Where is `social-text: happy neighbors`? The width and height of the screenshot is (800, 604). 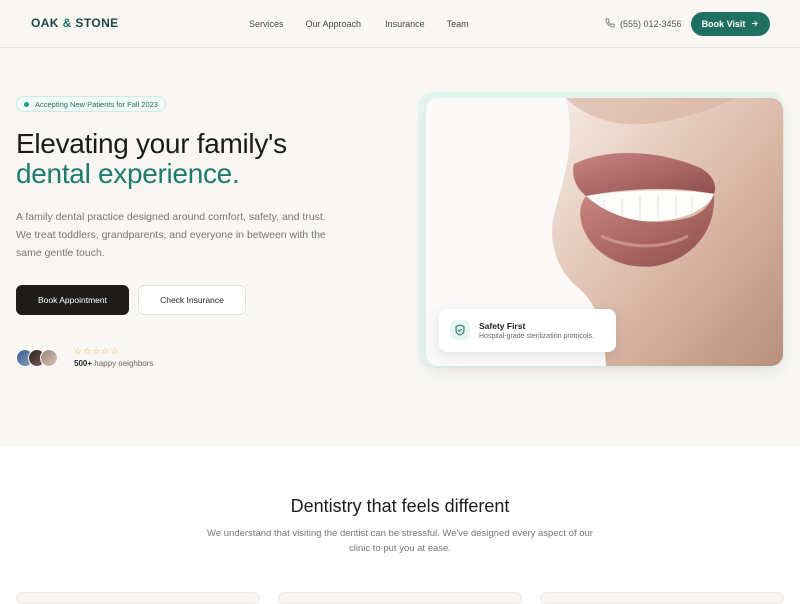 social-text: happy neighbors is located at coordinates (124, 363).